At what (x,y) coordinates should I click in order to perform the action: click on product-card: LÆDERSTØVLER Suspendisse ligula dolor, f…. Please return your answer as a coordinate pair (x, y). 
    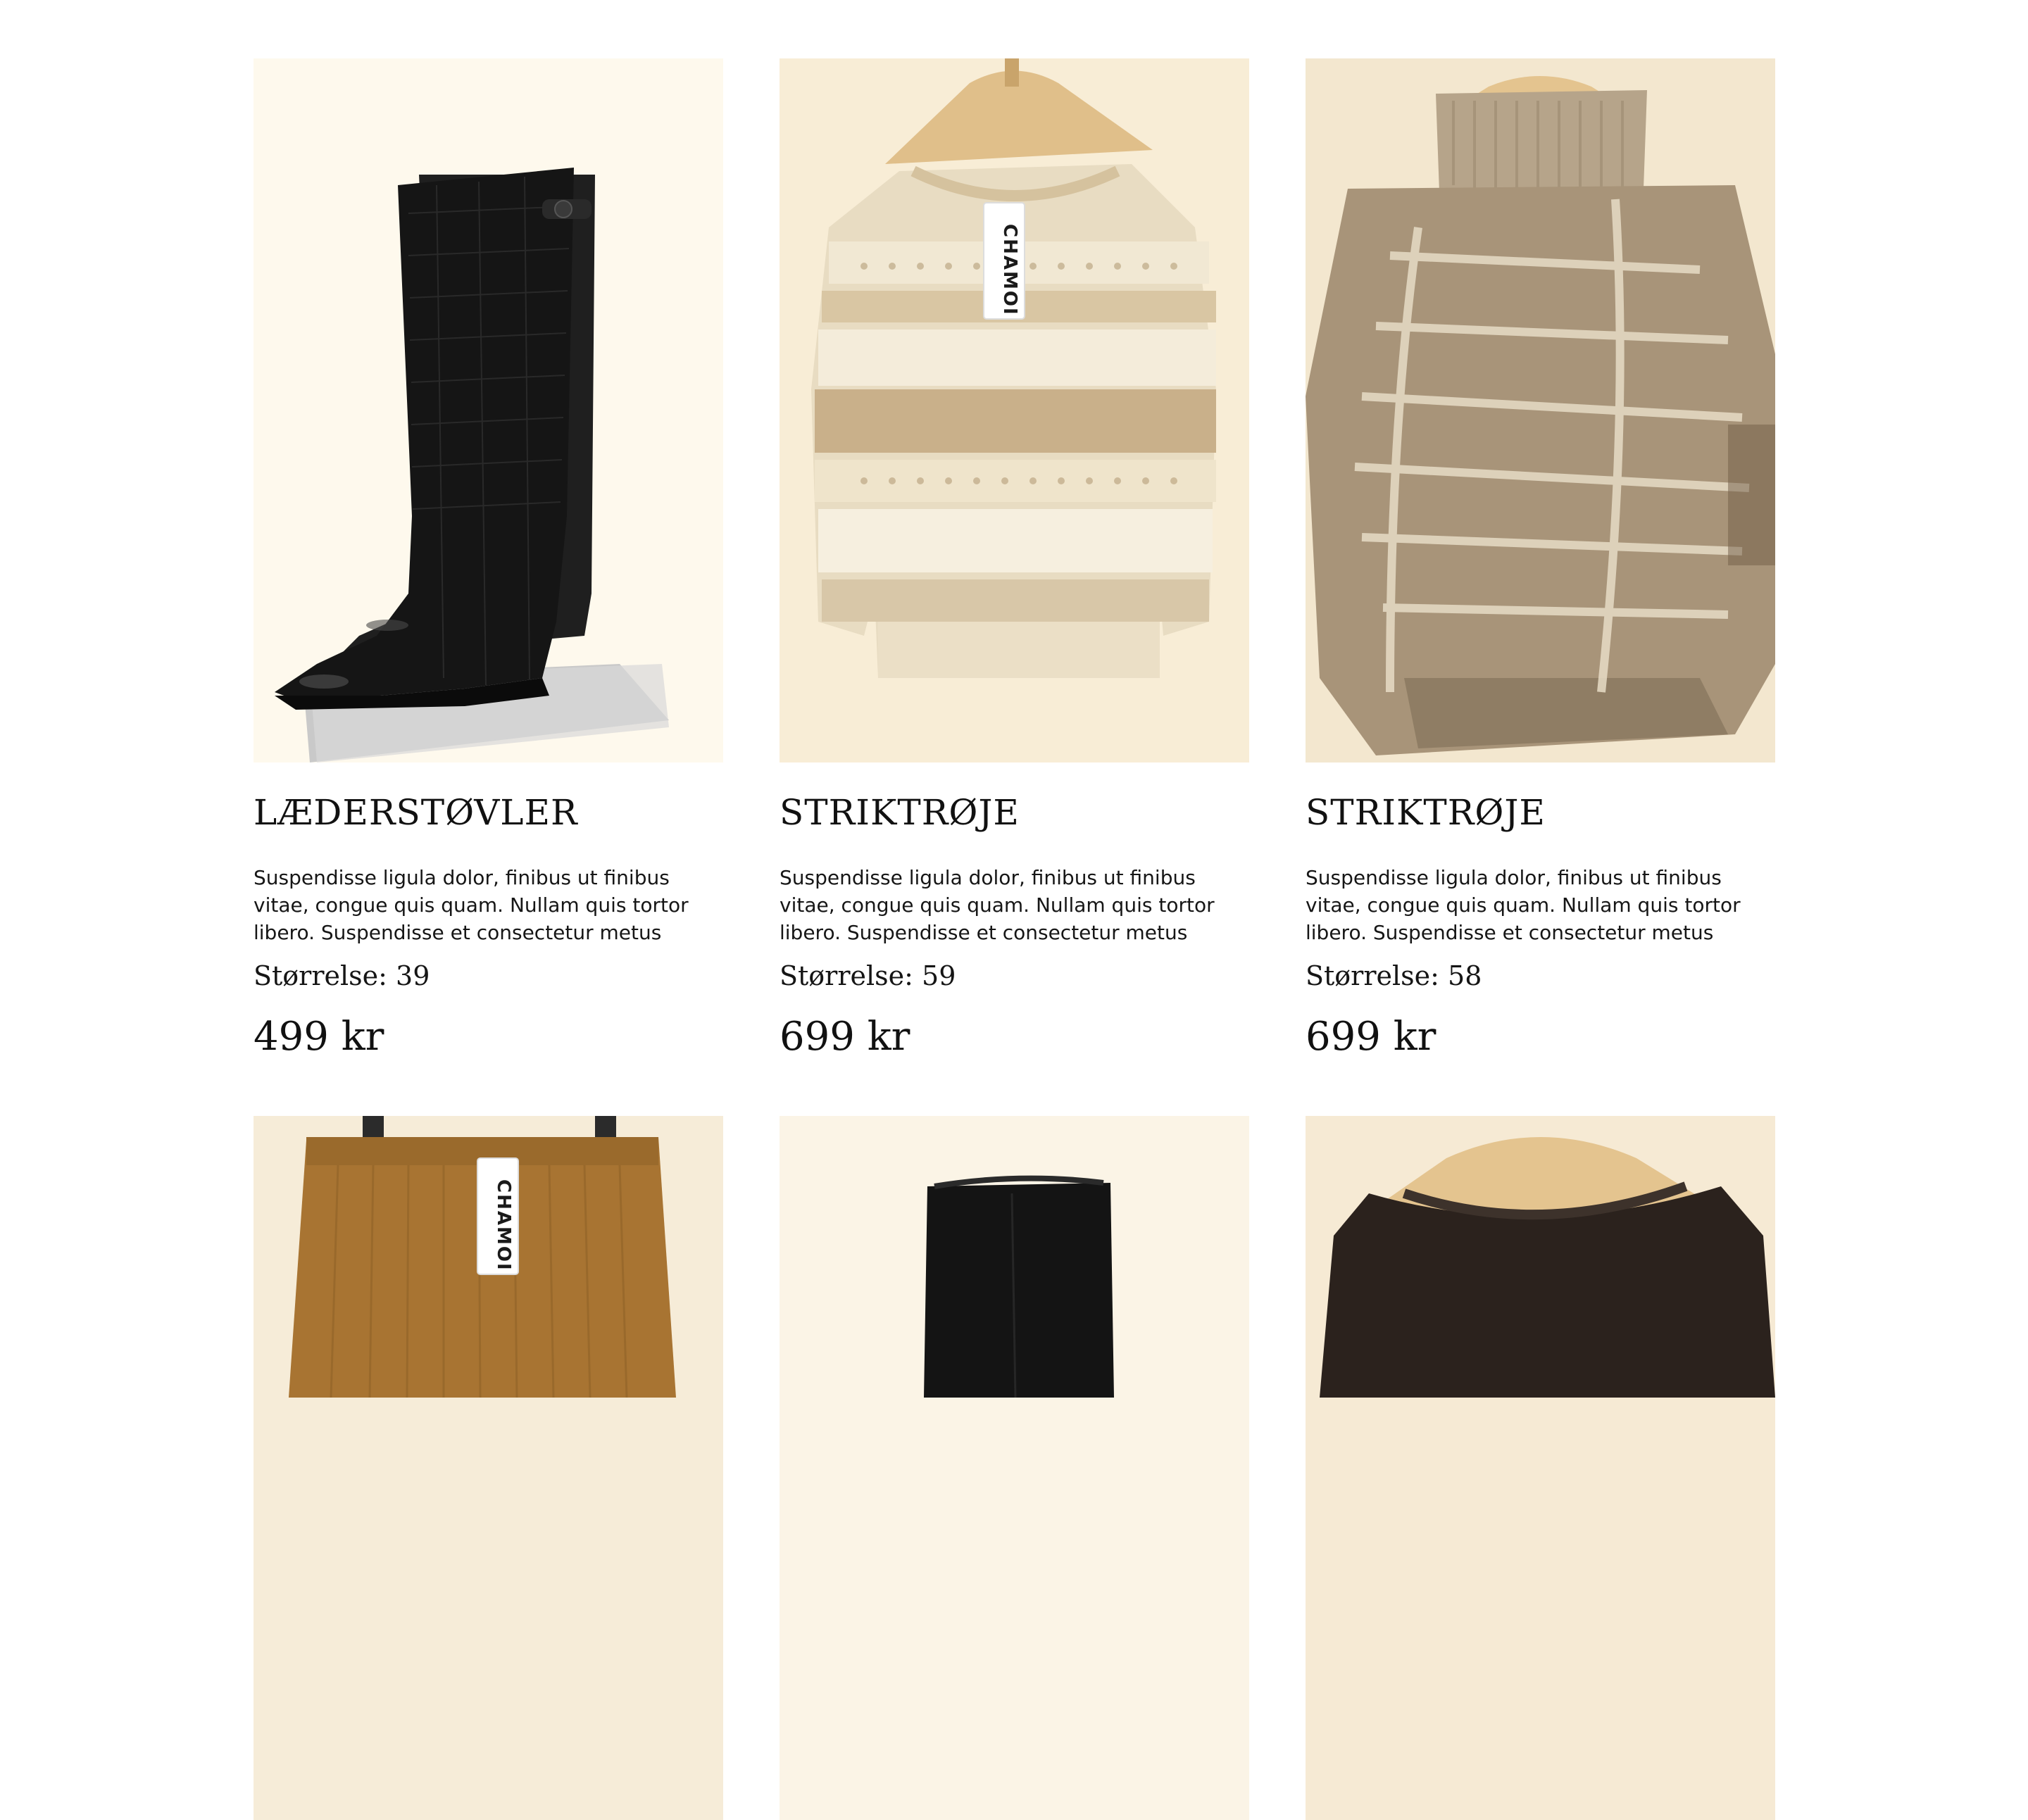
    Looking at the image, I should click on (489, 587).